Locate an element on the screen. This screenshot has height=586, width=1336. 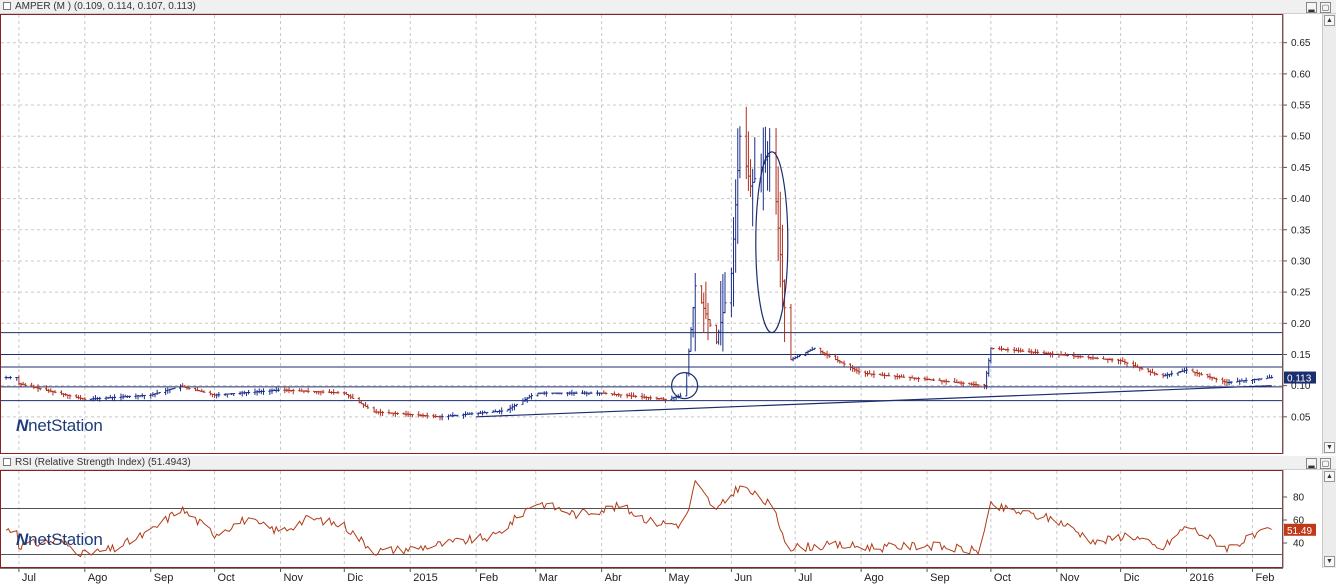
y-tick-label: 0.65 is located at coordinates (1301, 43).